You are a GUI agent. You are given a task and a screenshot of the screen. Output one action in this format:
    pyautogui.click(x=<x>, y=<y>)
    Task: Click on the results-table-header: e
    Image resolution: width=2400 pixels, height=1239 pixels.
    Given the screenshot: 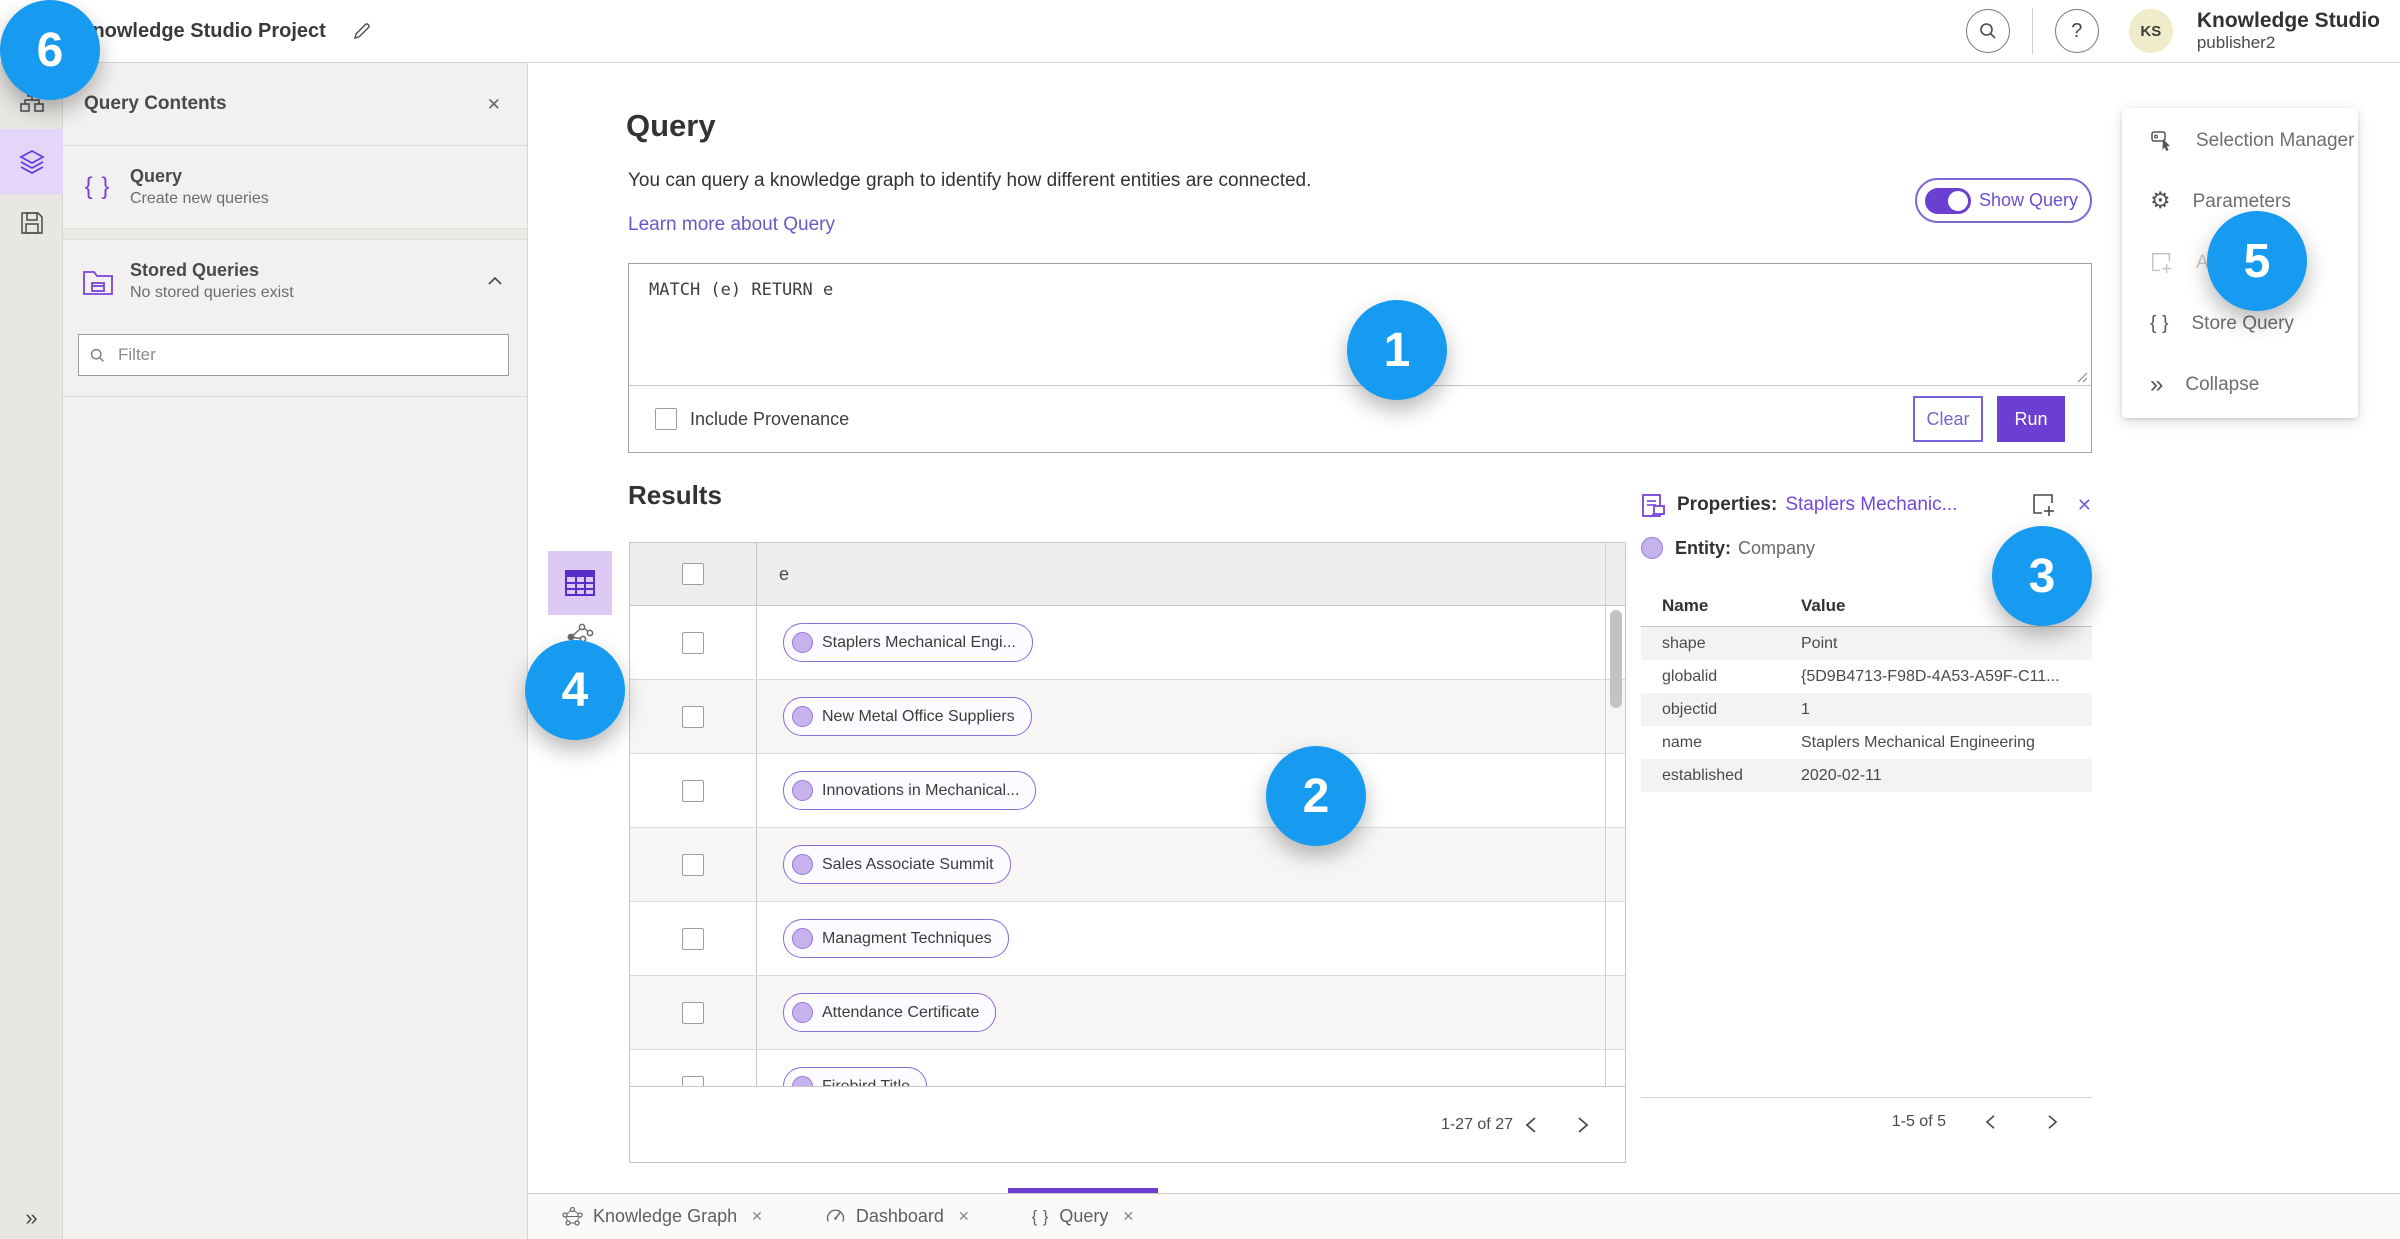 What is the action you would take?
    pyautogui.click(x=1127, y=574)
    